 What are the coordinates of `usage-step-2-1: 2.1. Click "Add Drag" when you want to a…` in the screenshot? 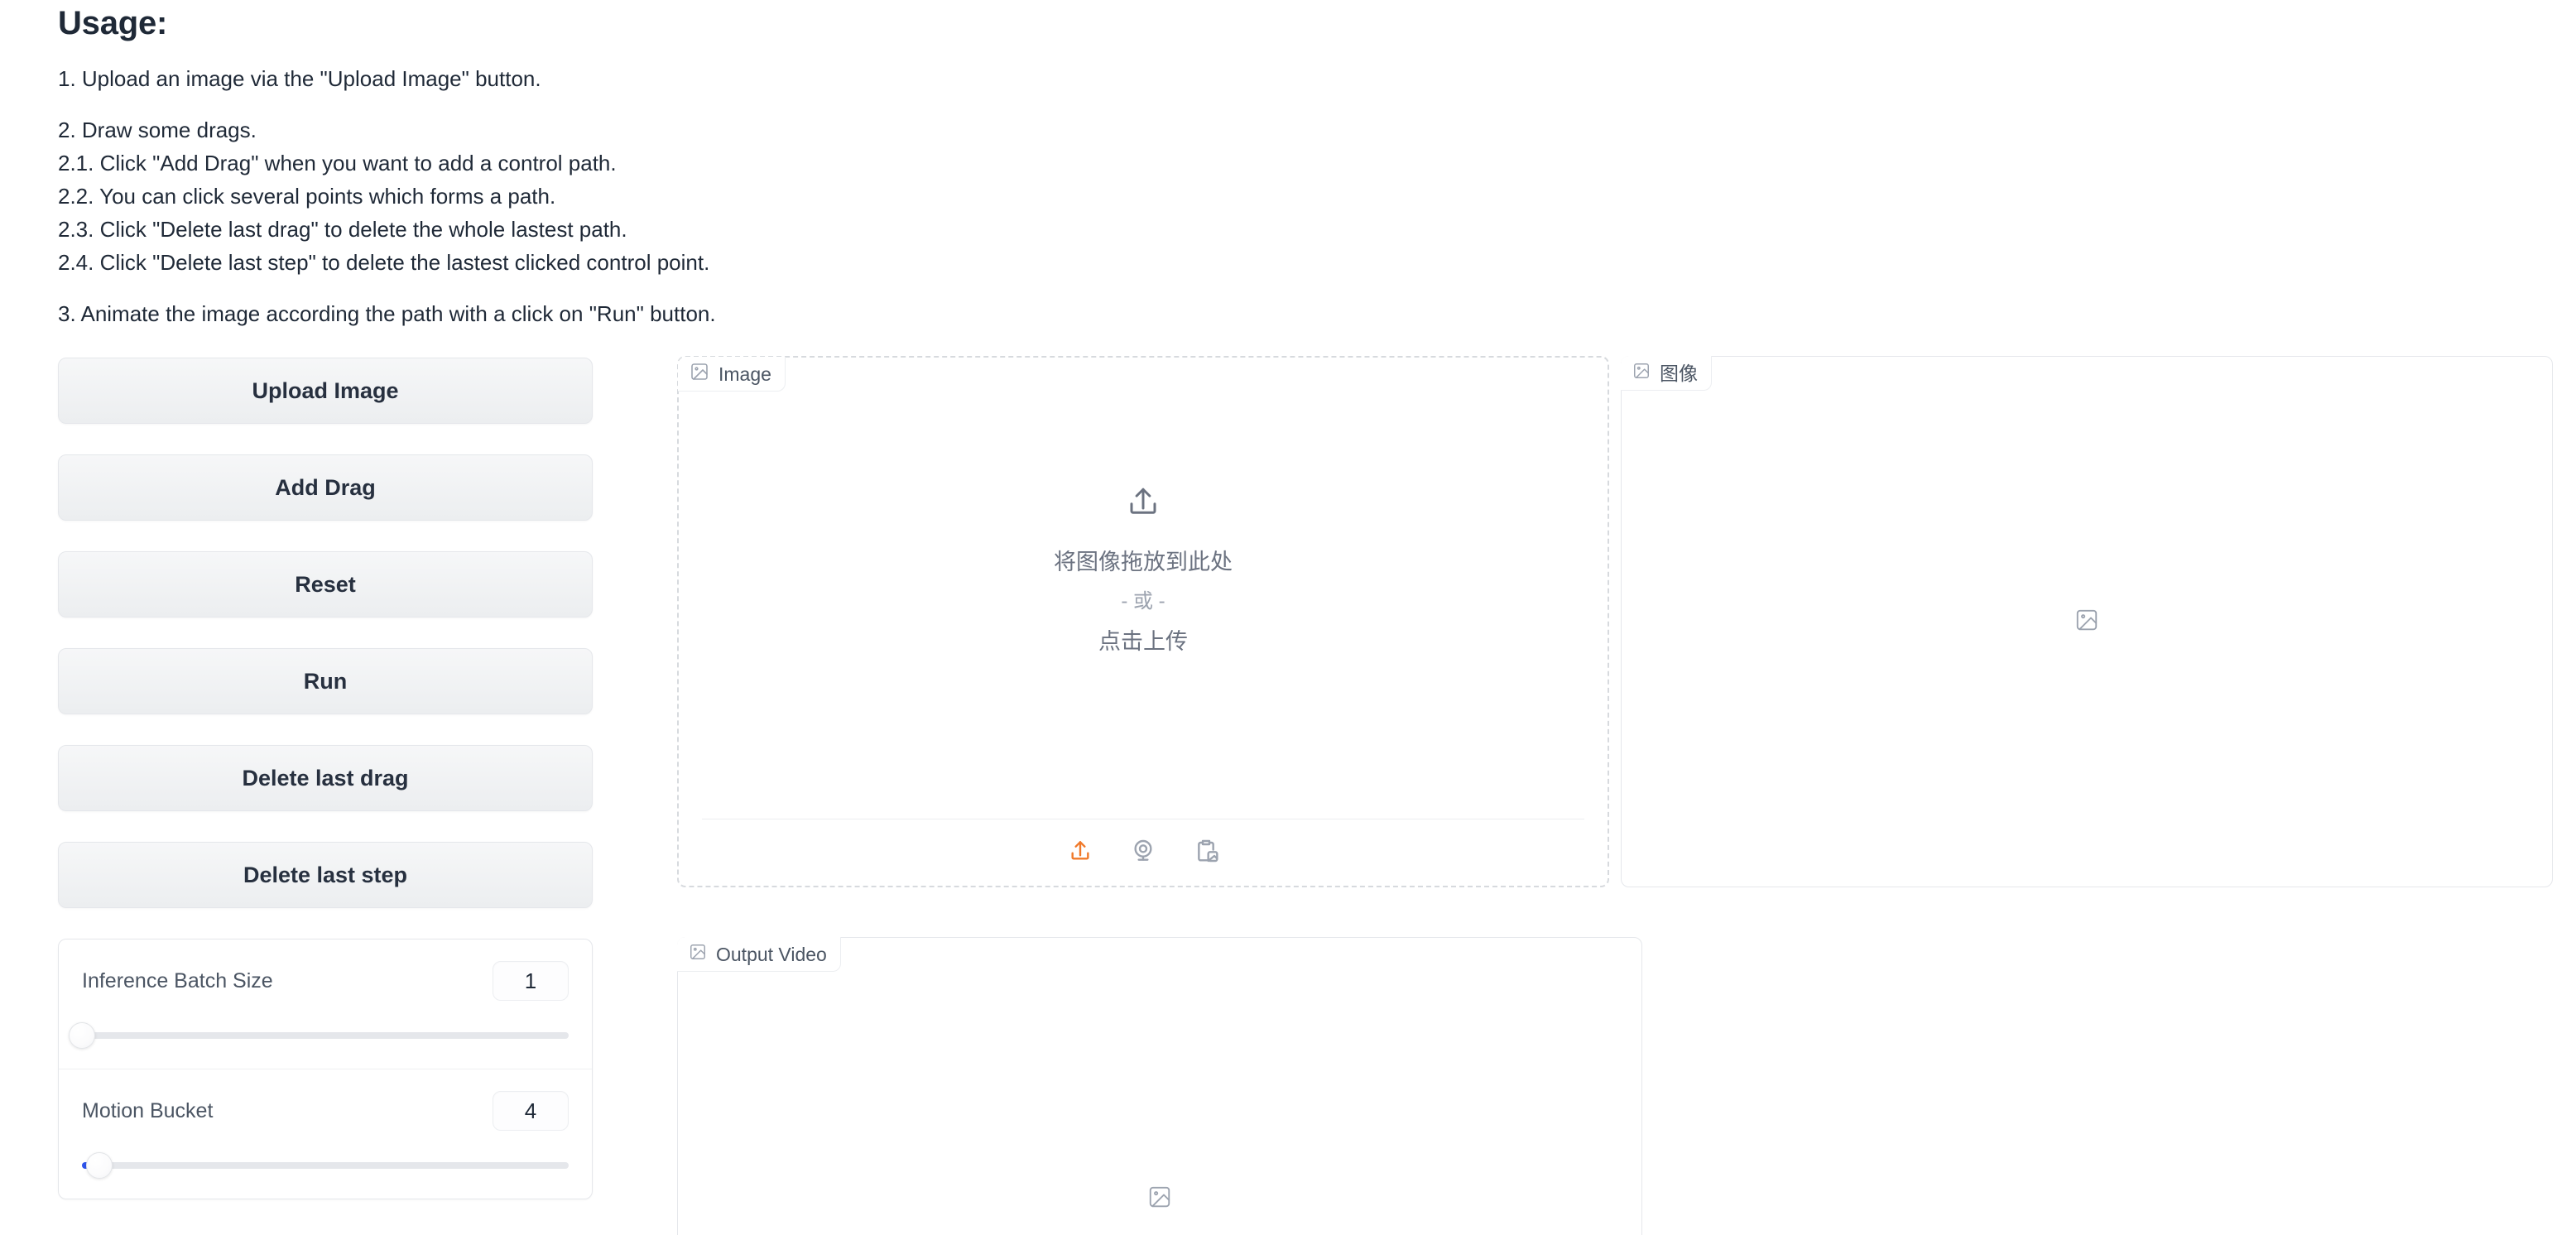 It's located at (337, 163).